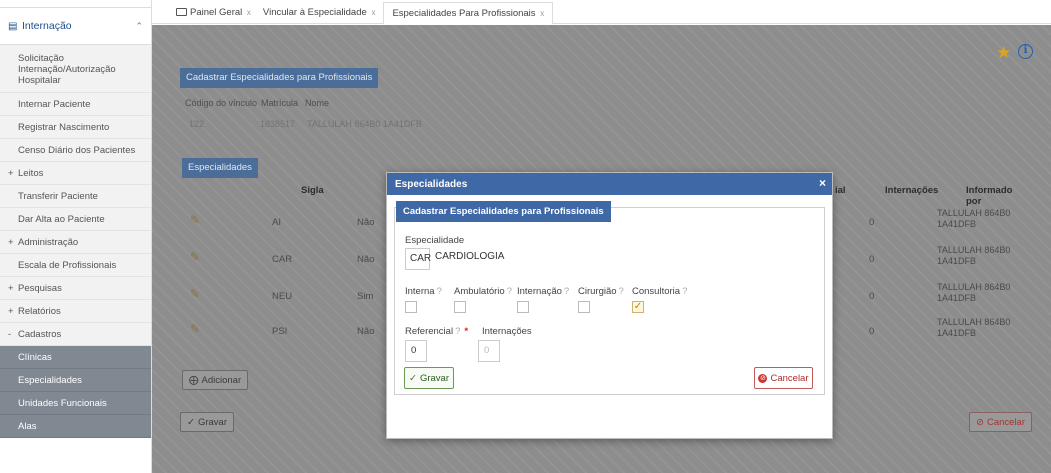  What do you see at coordinates (466, 331) in the screenshot?
I see `required-mark: *` at bounding box center [466, 331].